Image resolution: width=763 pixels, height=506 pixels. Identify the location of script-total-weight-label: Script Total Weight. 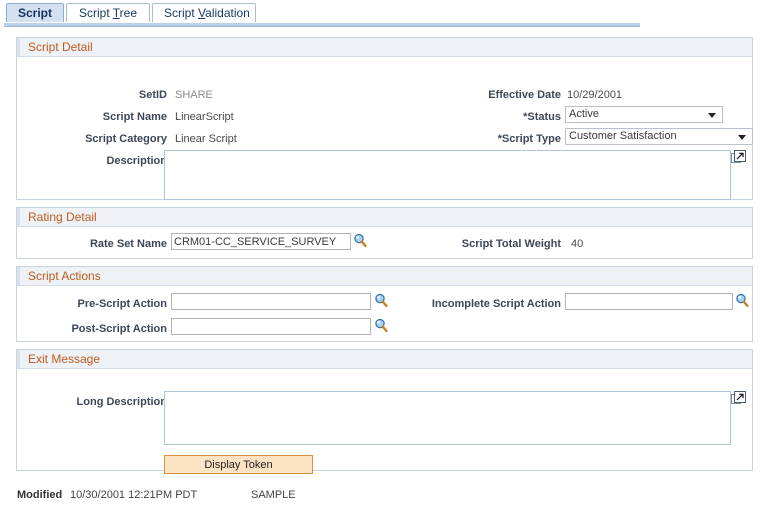
(511, 244).